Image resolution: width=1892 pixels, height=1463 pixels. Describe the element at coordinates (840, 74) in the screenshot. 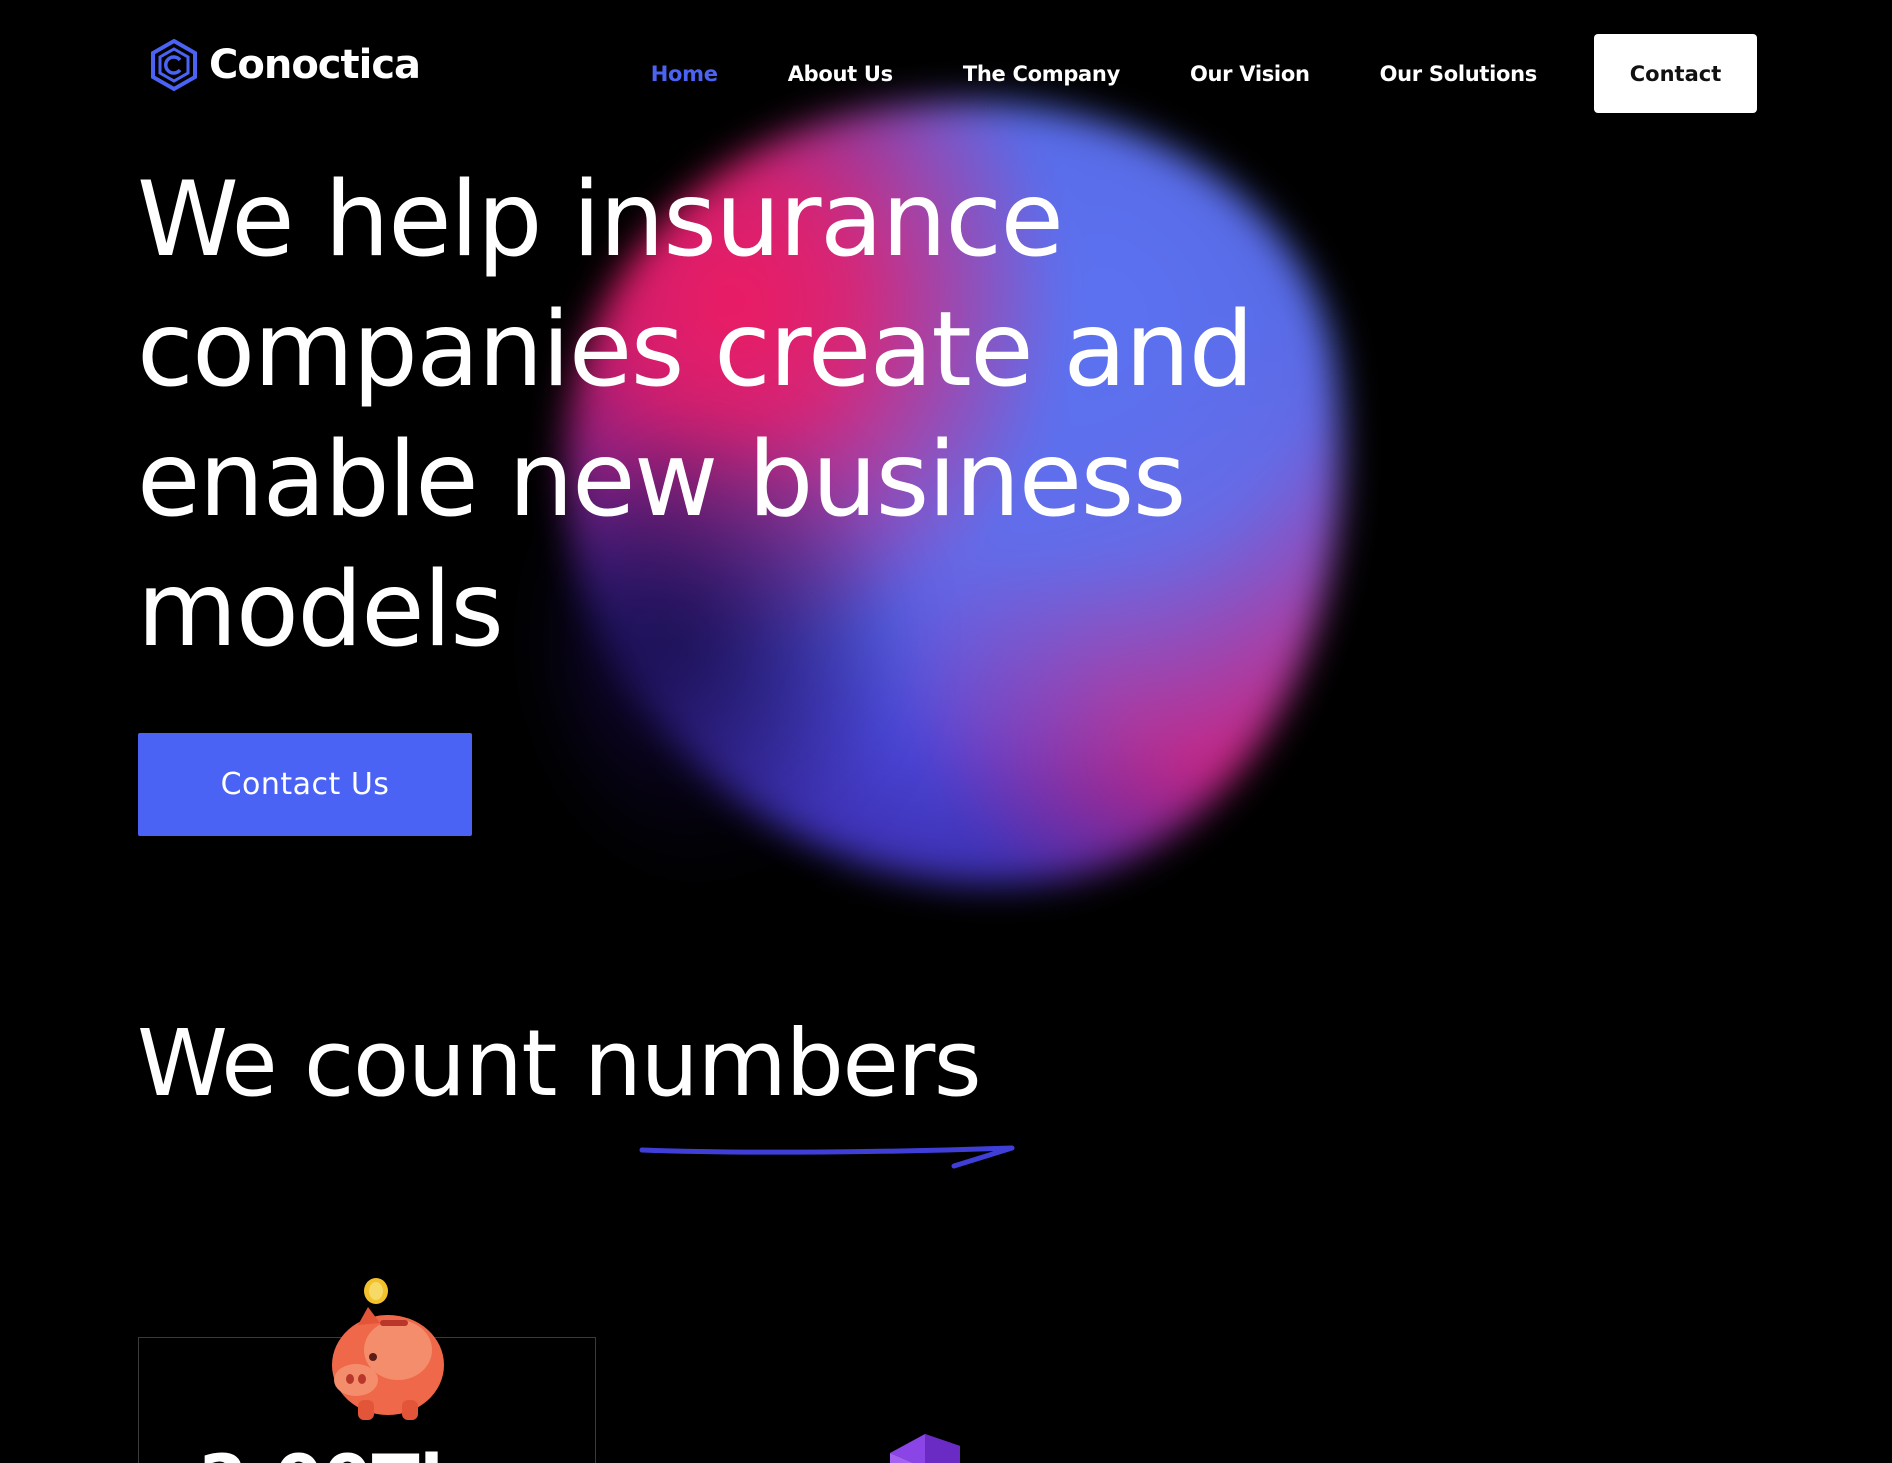

I see `nav-item-about-us: About Us` at that location.